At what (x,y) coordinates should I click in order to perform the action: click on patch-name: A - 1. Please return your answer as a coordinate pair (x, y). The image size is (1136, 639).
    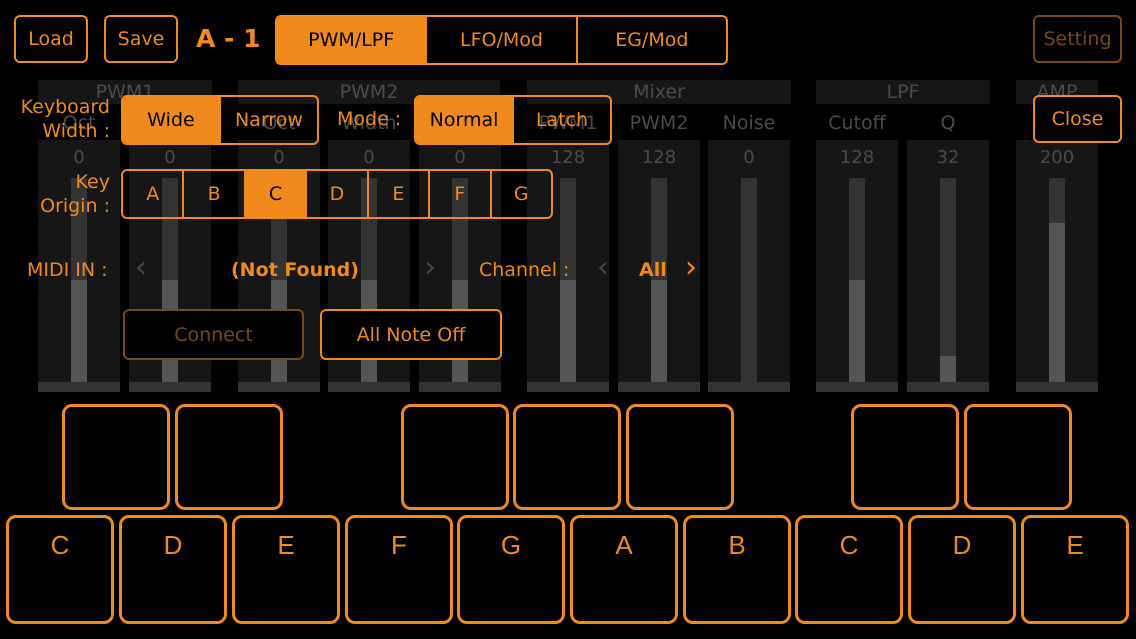
    Looking at the image, I should click on (228, 38).